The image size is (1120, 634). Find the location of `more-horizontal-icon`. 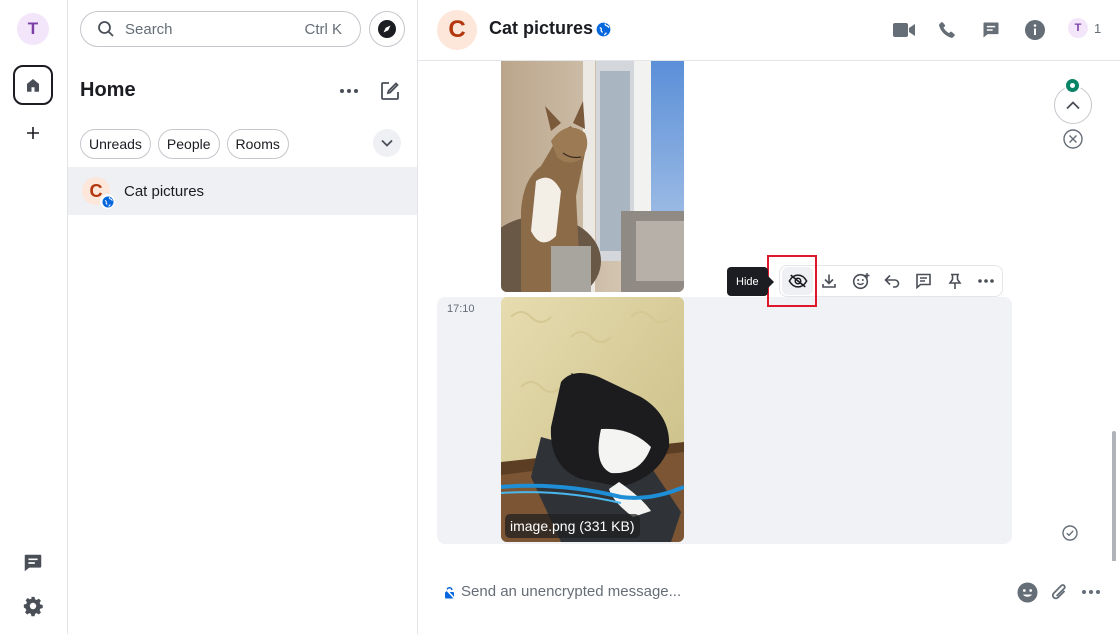

more-horizontal-icon is located at coordinates (349, 91).